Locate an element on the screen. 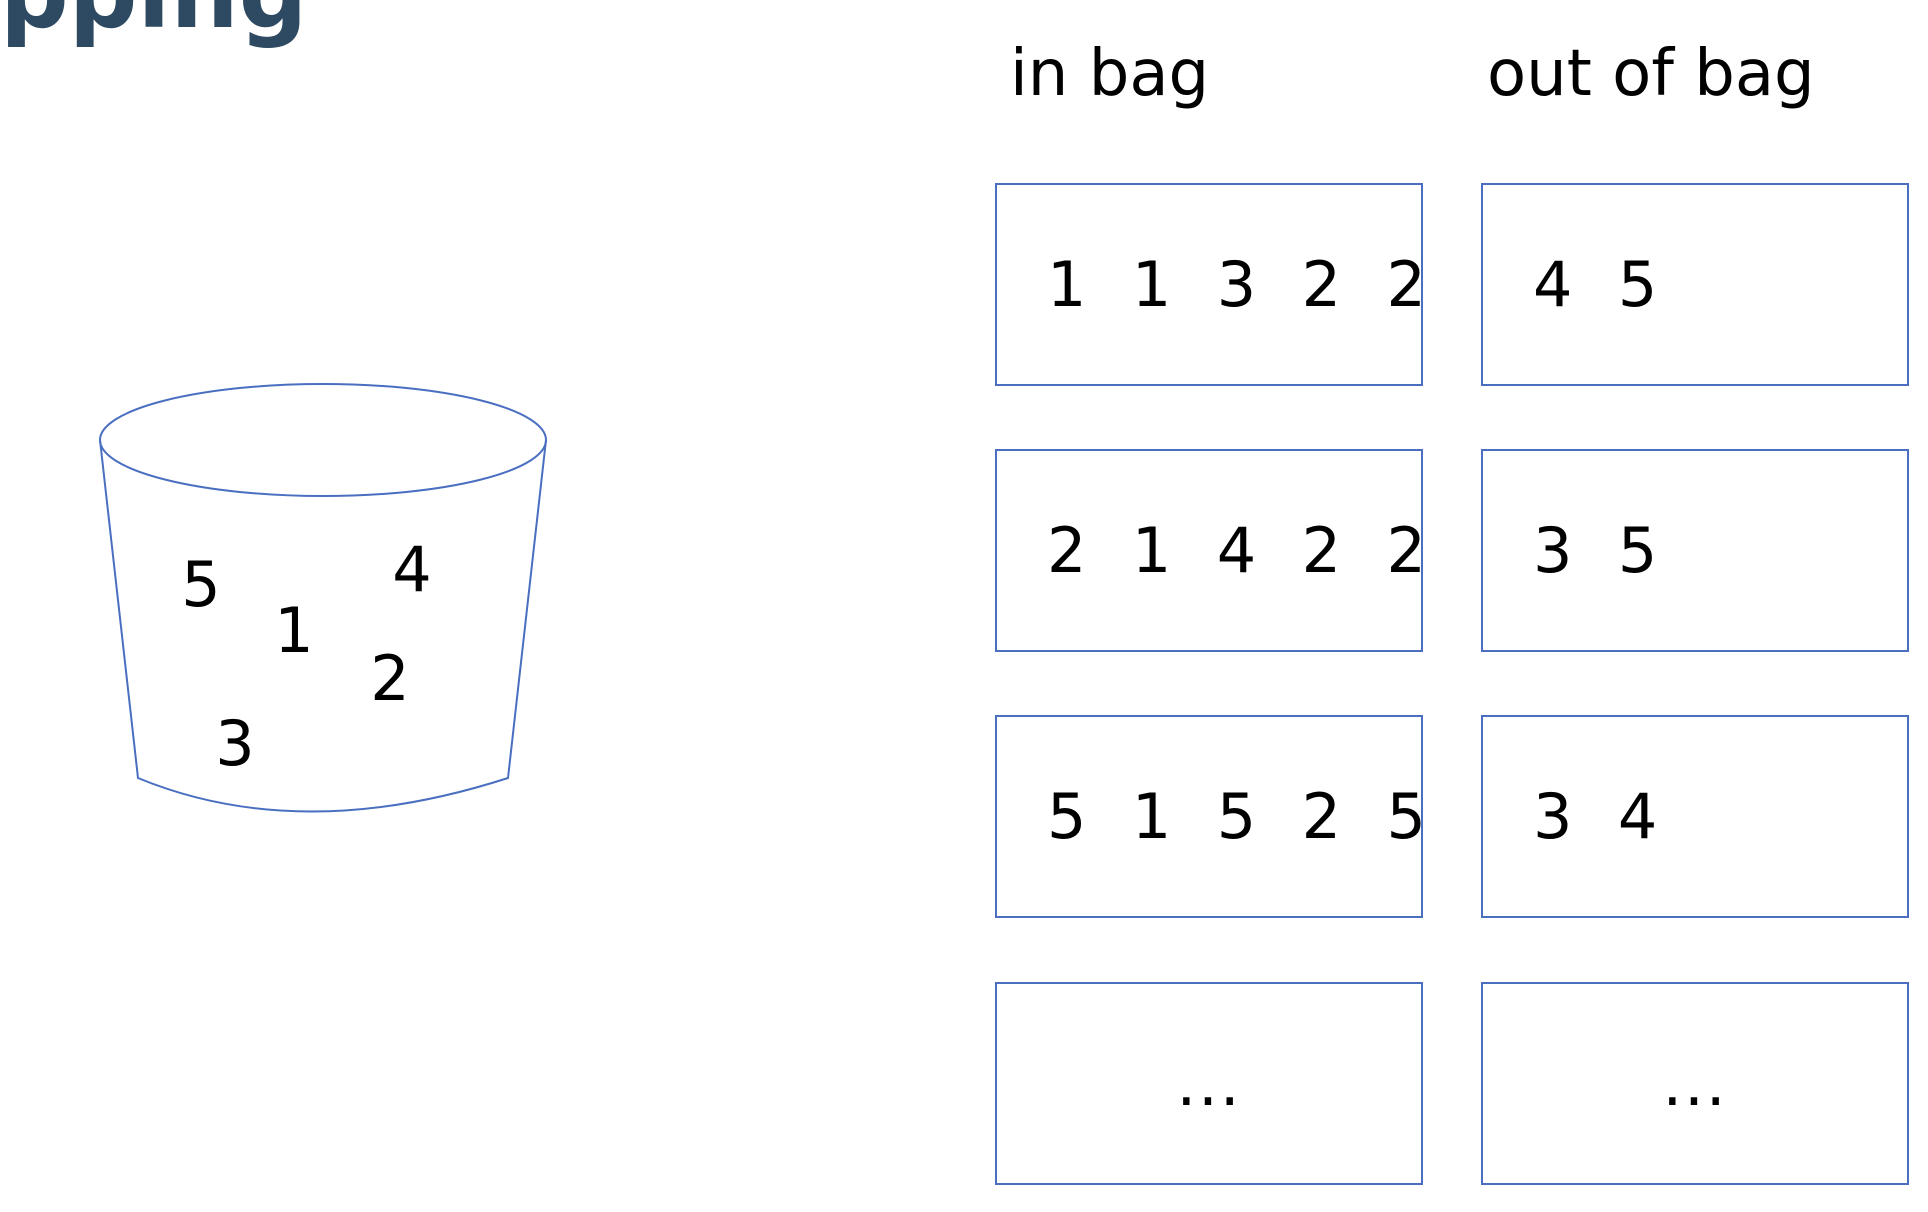  out-of-bag-sample-values: 3 5 is located at coordinates (1596, 550).